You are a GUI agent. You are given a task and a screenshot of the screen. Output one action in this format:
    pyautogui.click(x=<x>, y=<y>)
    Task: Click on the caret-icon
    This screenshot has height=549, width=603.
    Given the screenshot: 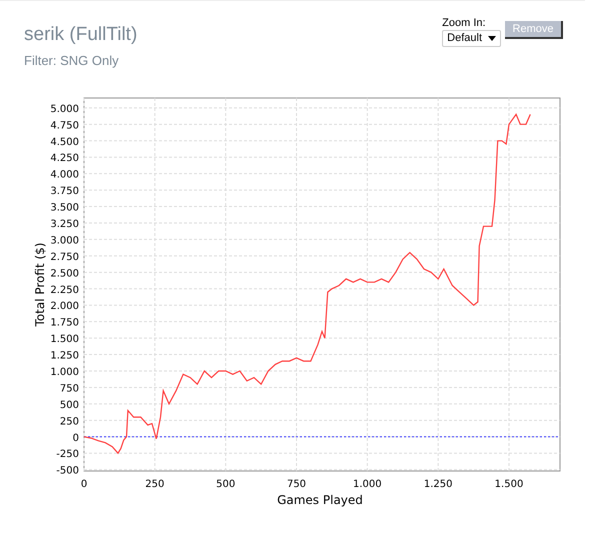 What is the action you would take?
    pyautogui.click(x=492, y=38)
    